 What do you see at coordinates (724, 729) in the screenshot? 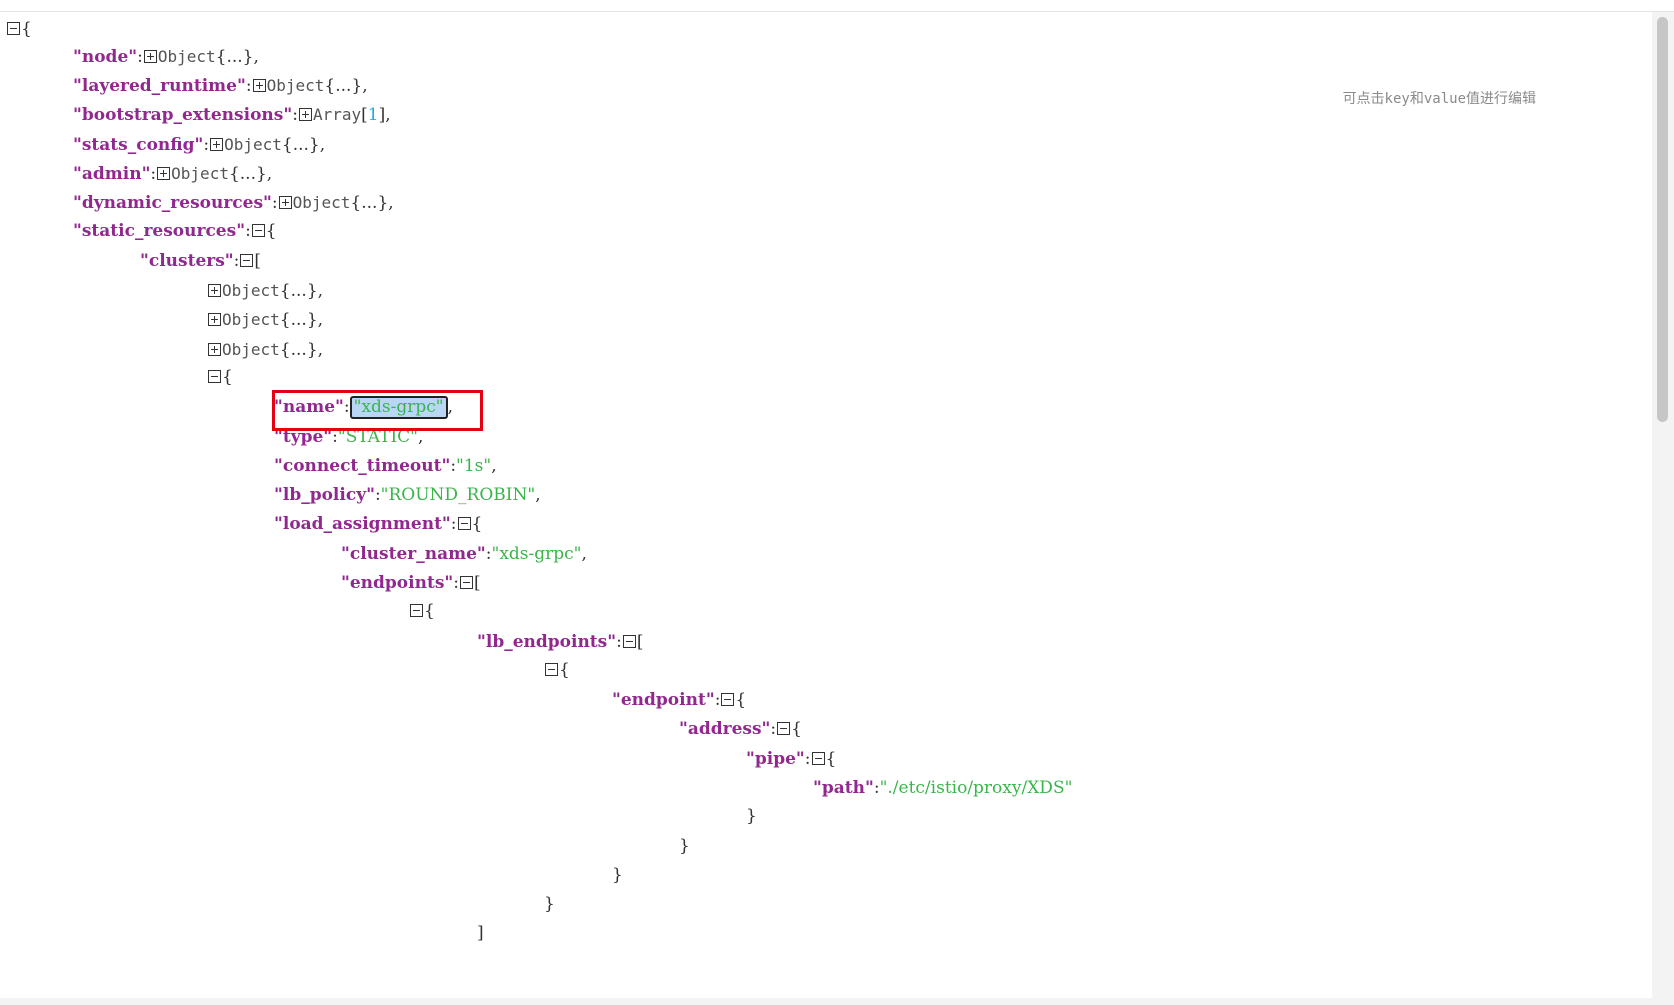
I see `json-key: "address"` at bounding box center [724, 729].